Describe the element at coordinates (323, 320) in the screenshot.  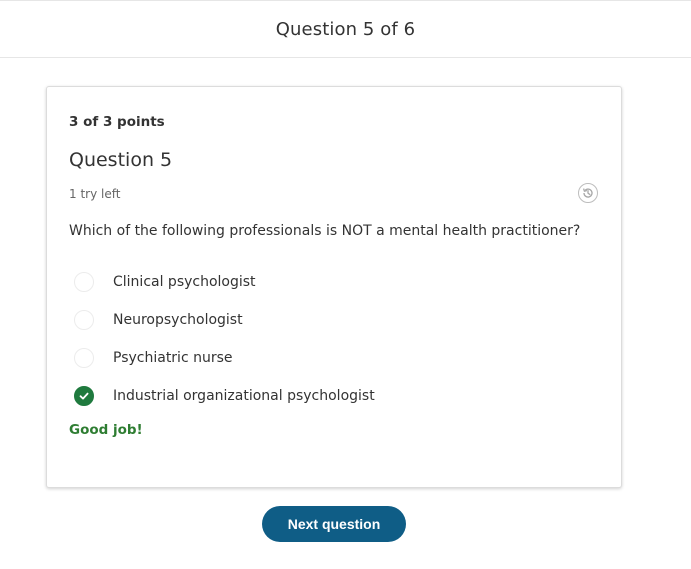
I see `answer-option-2: Neuropsychologist` at that location.